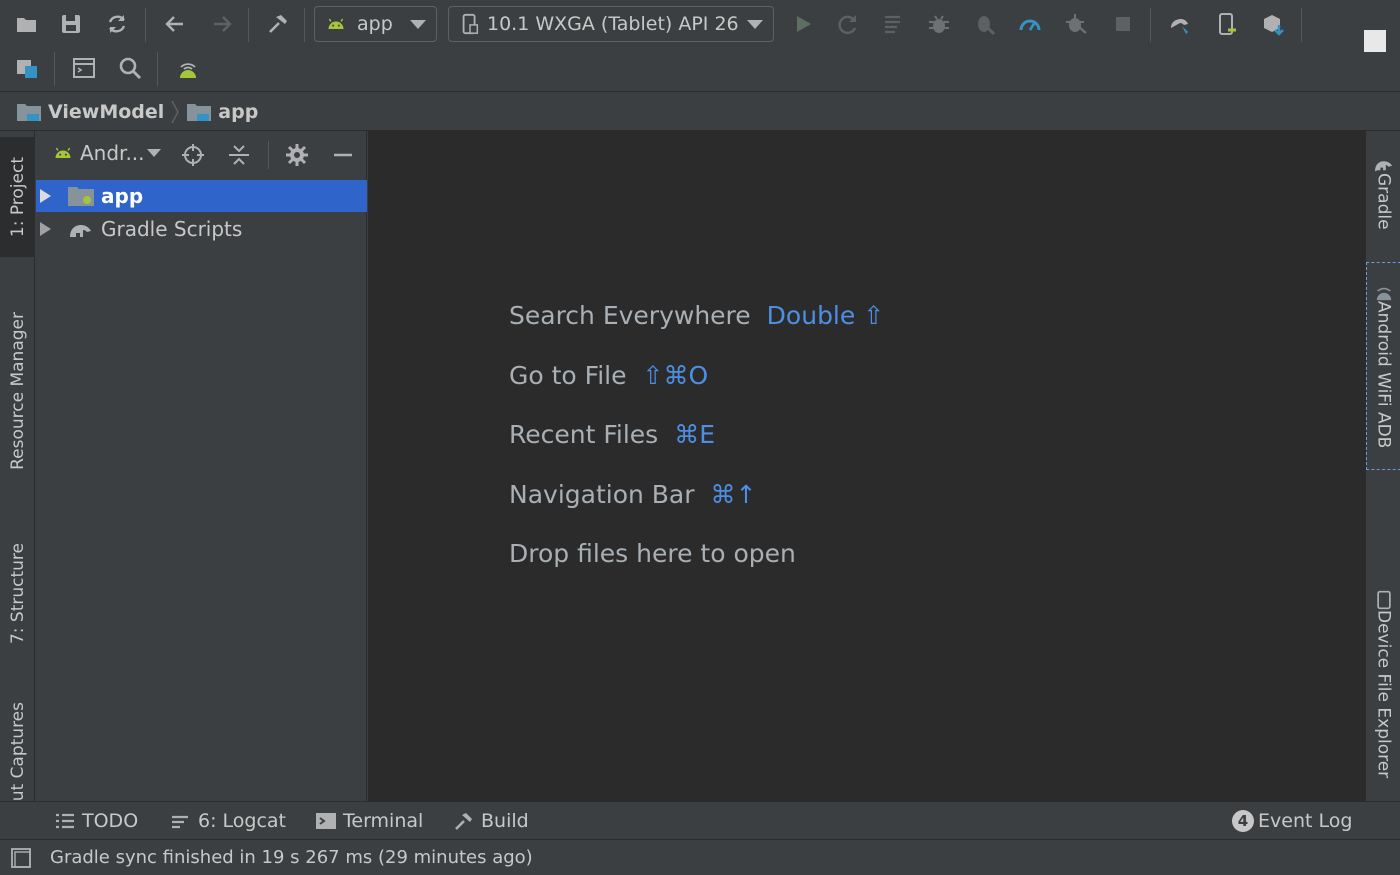  What do you see at coordinates (803, 24) in the screenshot?
I see `run-icon` at bounding box center [803, 24].